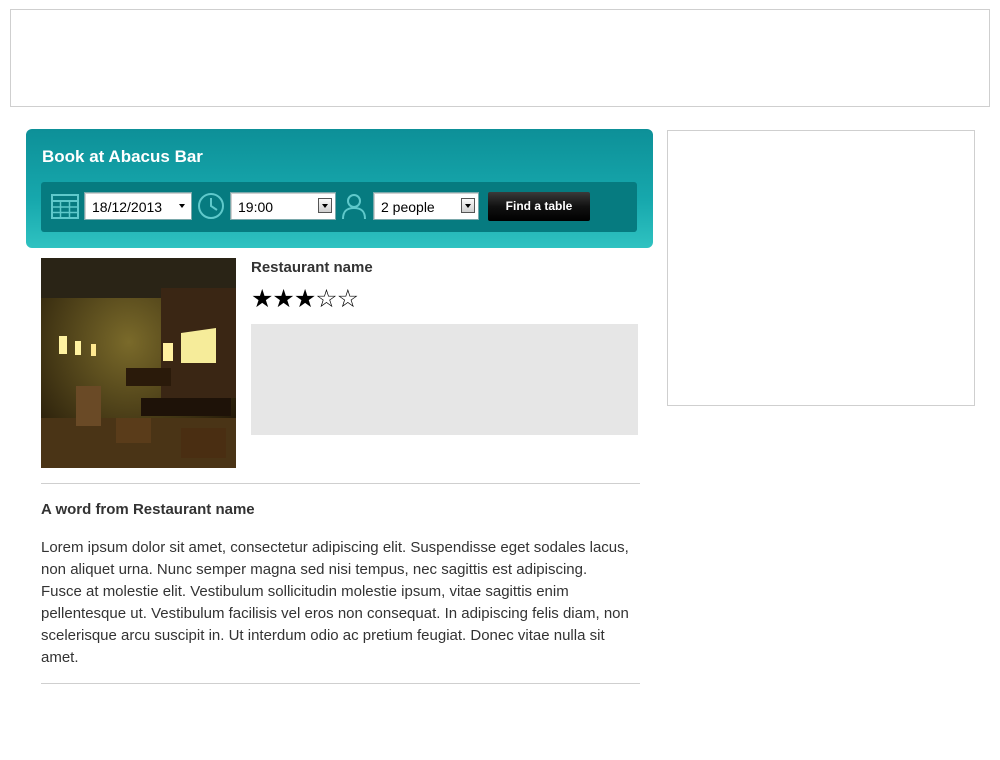 The image size is (1000, 760). What do you see at coordinates (138, 363) in the screenshot?
I see `restaurant-photo` at bounding box center [138, 363].